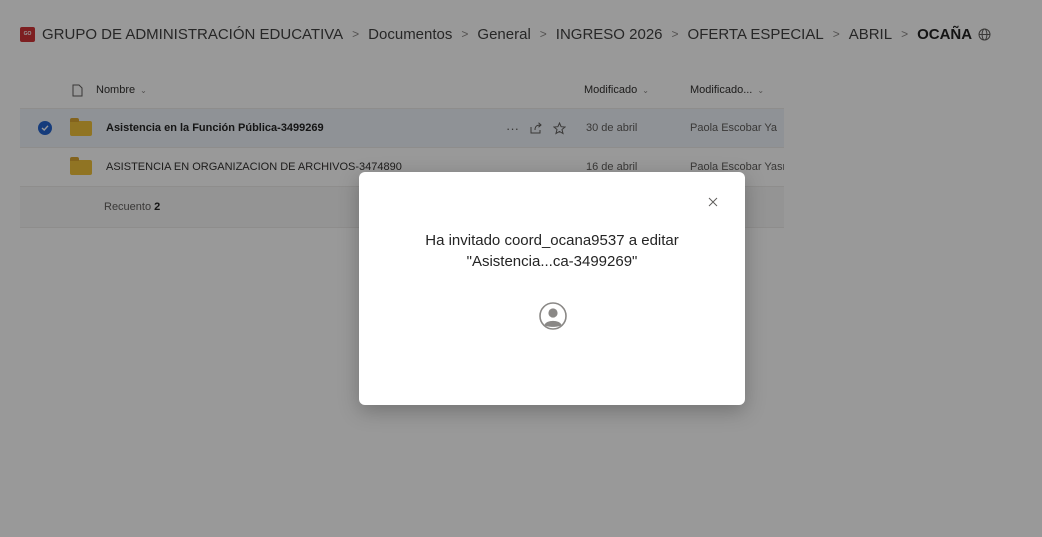 The width and height of the screenshot is (1042, 537). What do you see at coordinates (552, 261) in the screenshot?
I see `dialog-message-line2: "Asistencia...ca-3499269"` at bounding box center [552, 261].